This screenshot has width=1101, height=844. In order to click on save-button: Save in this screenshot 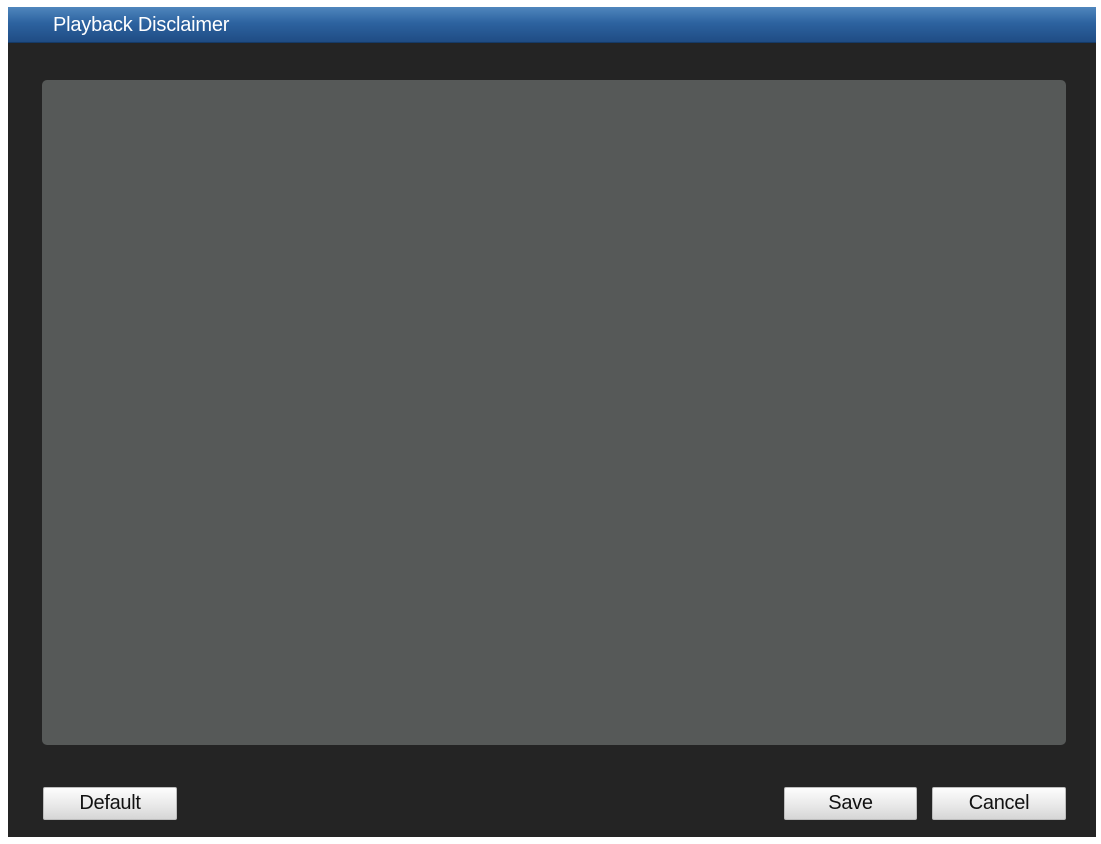, I will do `click(850, 803)`.